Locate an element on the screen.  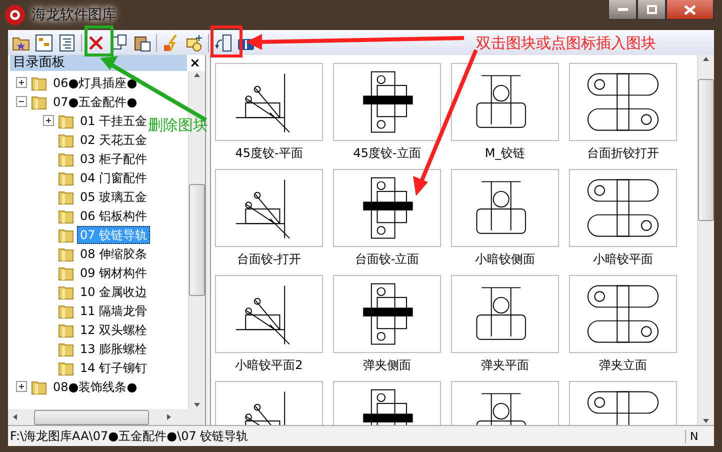
tree-item: 07●五金配件● is located at coordinates (95, 101).